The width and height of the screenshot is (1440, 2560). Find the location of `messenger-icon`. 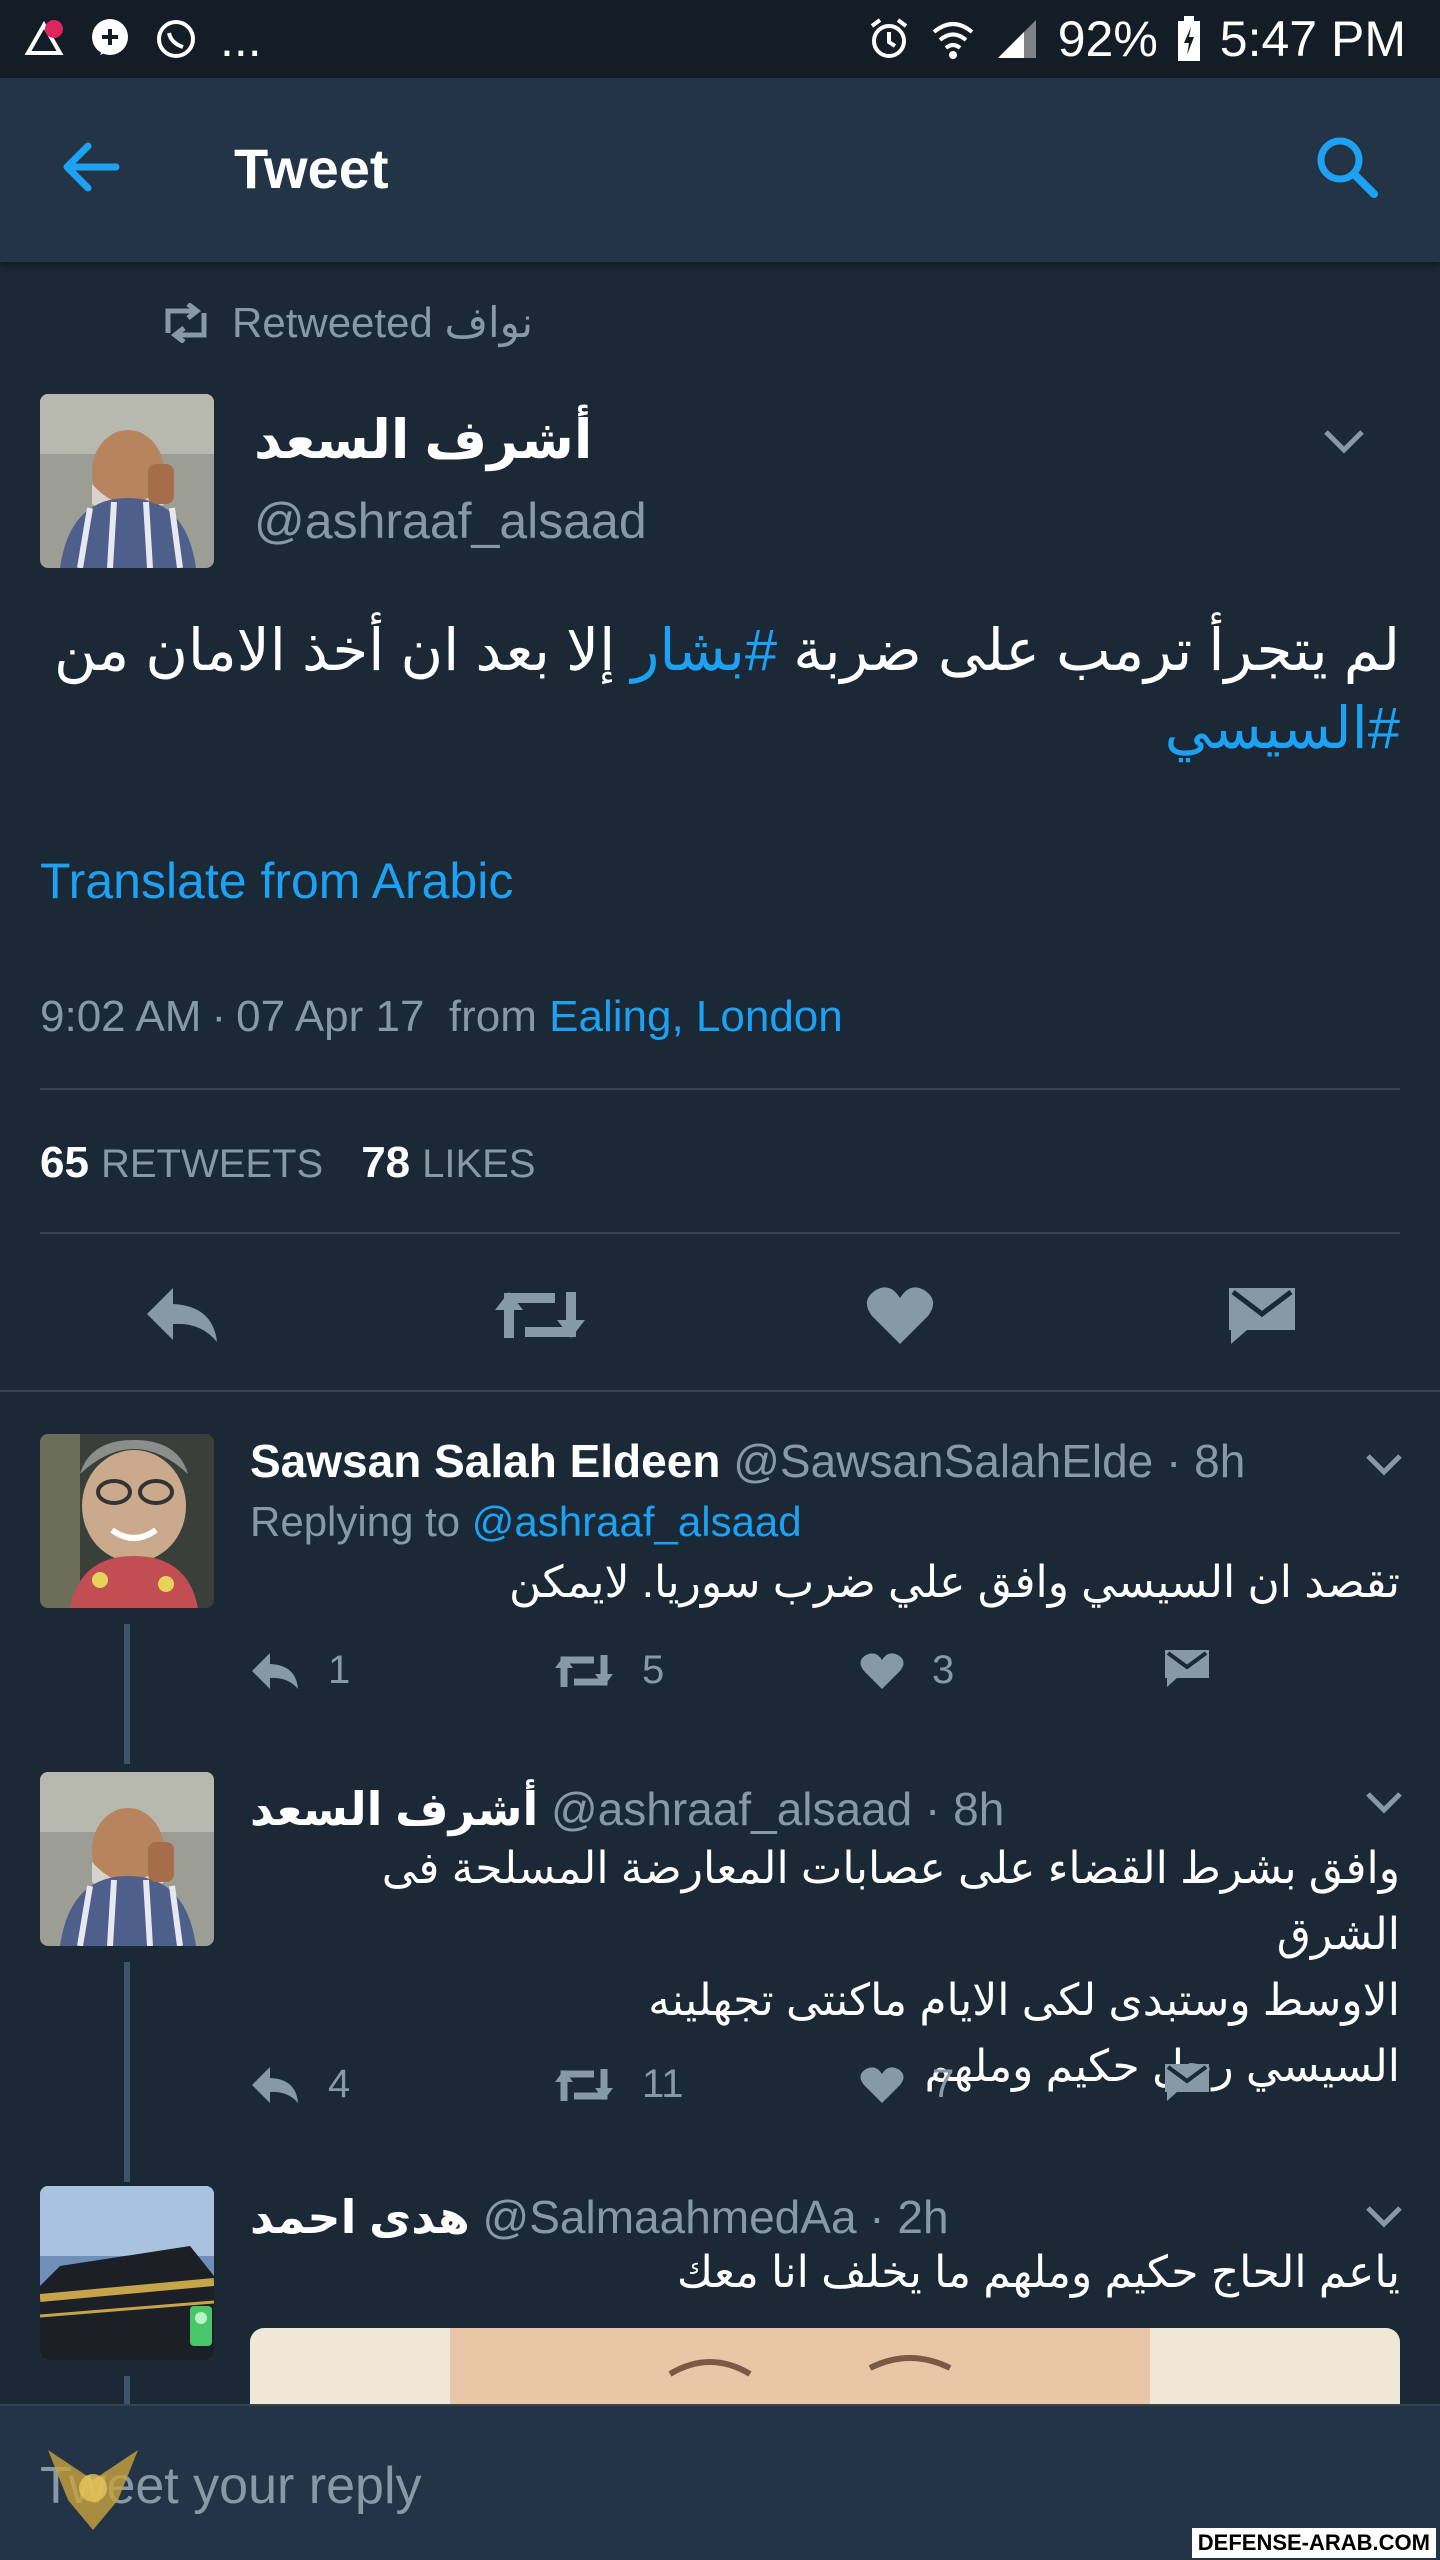

messenger-icon is located at coordinates (110, 37).